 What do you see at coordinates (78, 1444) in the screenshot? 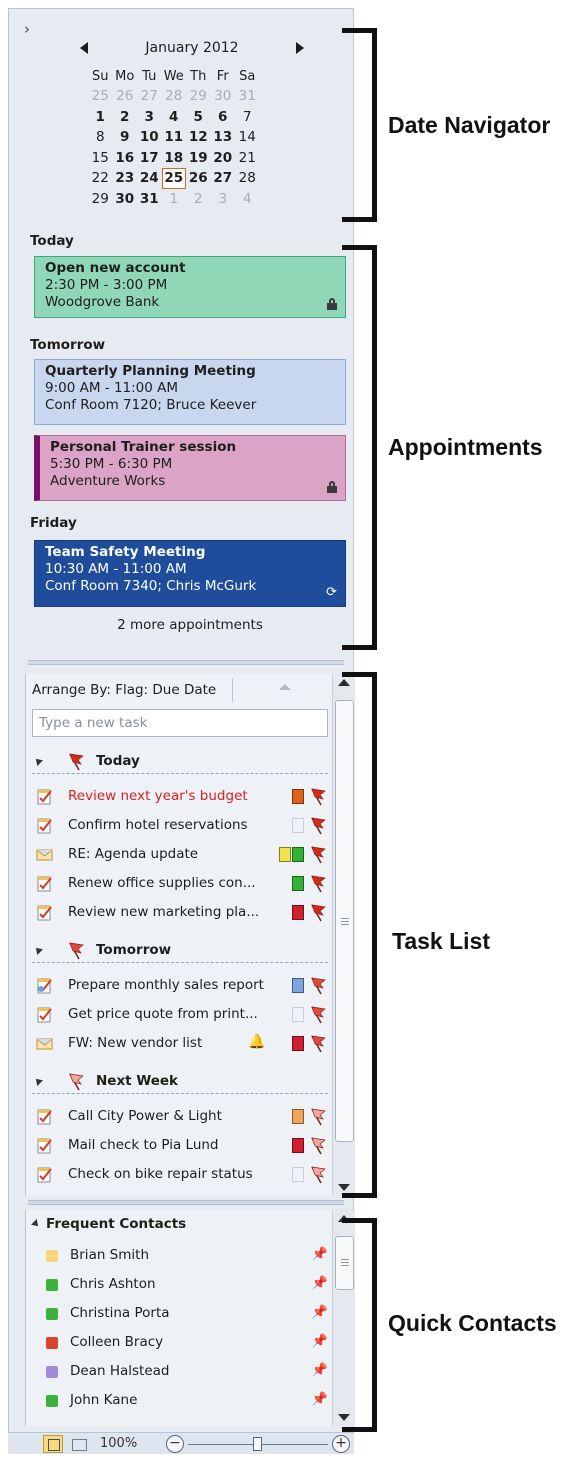
I see `reading-view-icon` at bounding box center [78, 1444].